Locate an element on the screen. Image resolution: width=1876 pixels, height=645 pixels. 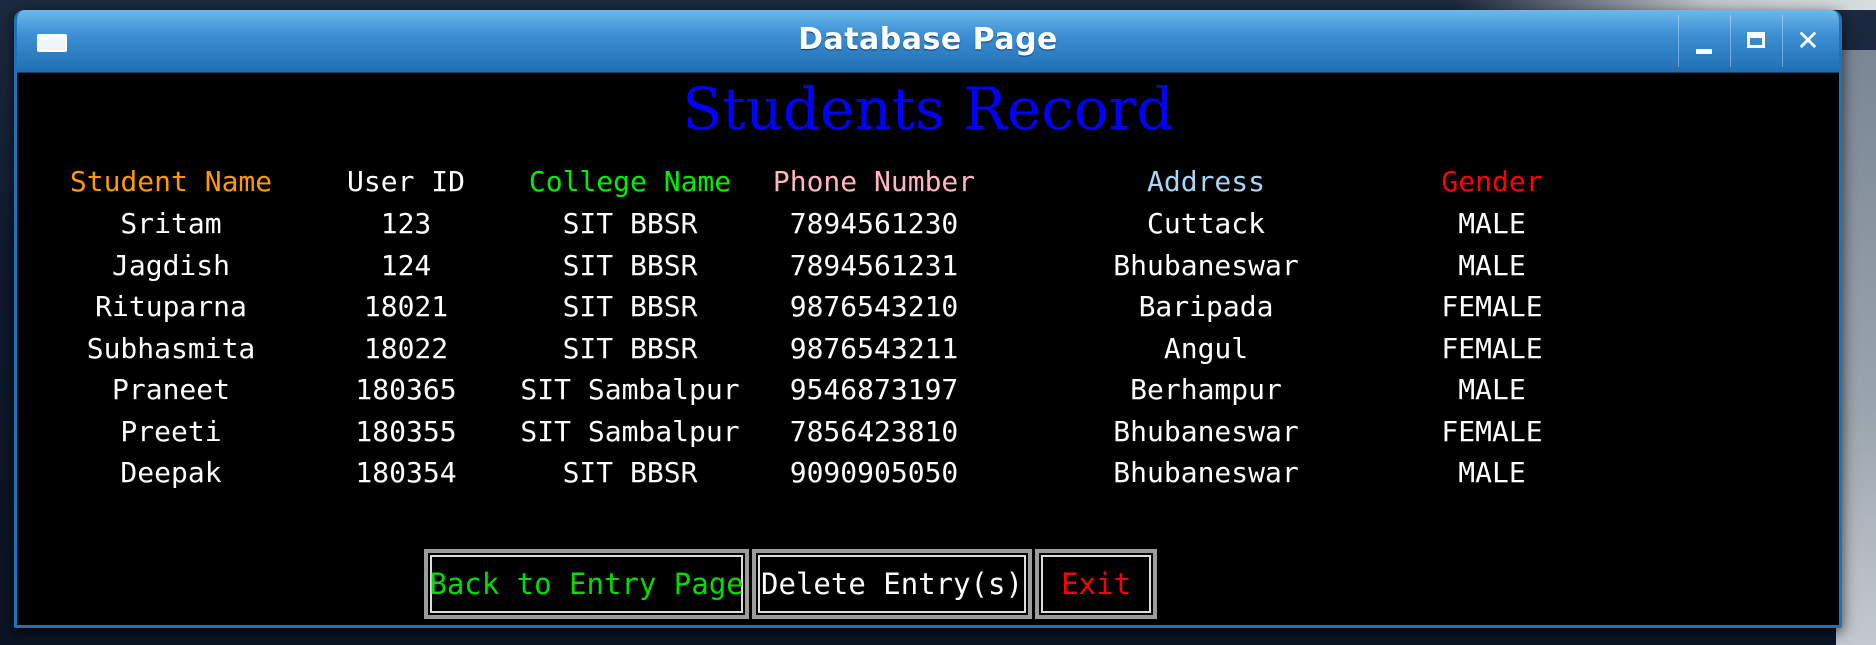
table-cell: 9876543211 is located at coordinates (874, 348).